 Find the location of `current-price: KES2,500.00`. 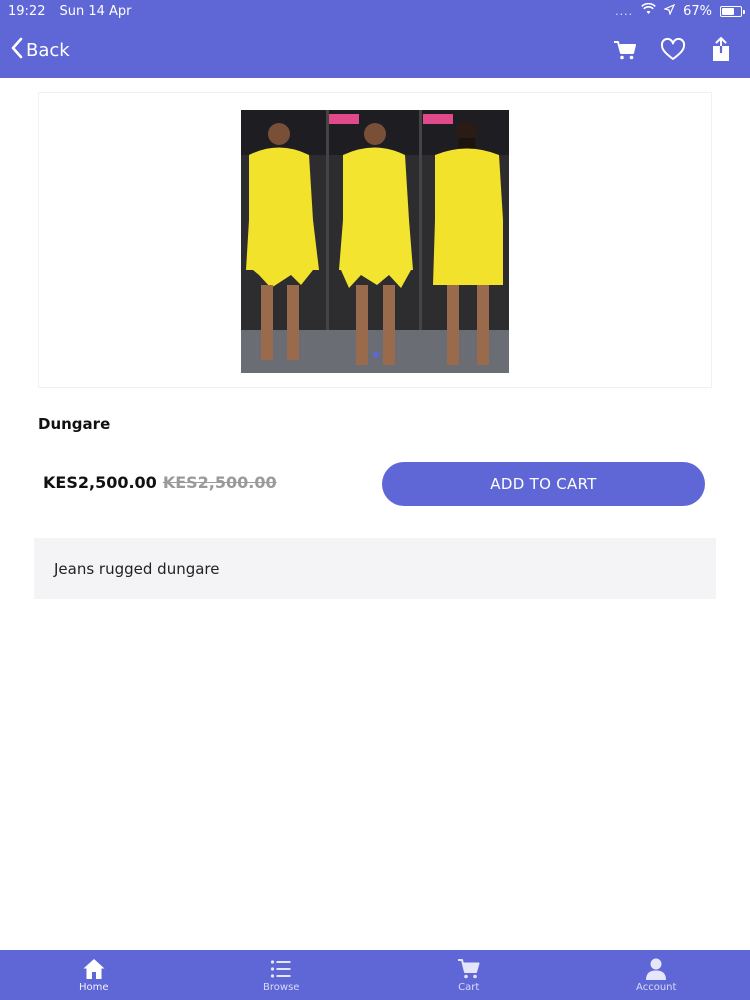

current-price: KES2,500.00 is located at coordinates (100, 482).